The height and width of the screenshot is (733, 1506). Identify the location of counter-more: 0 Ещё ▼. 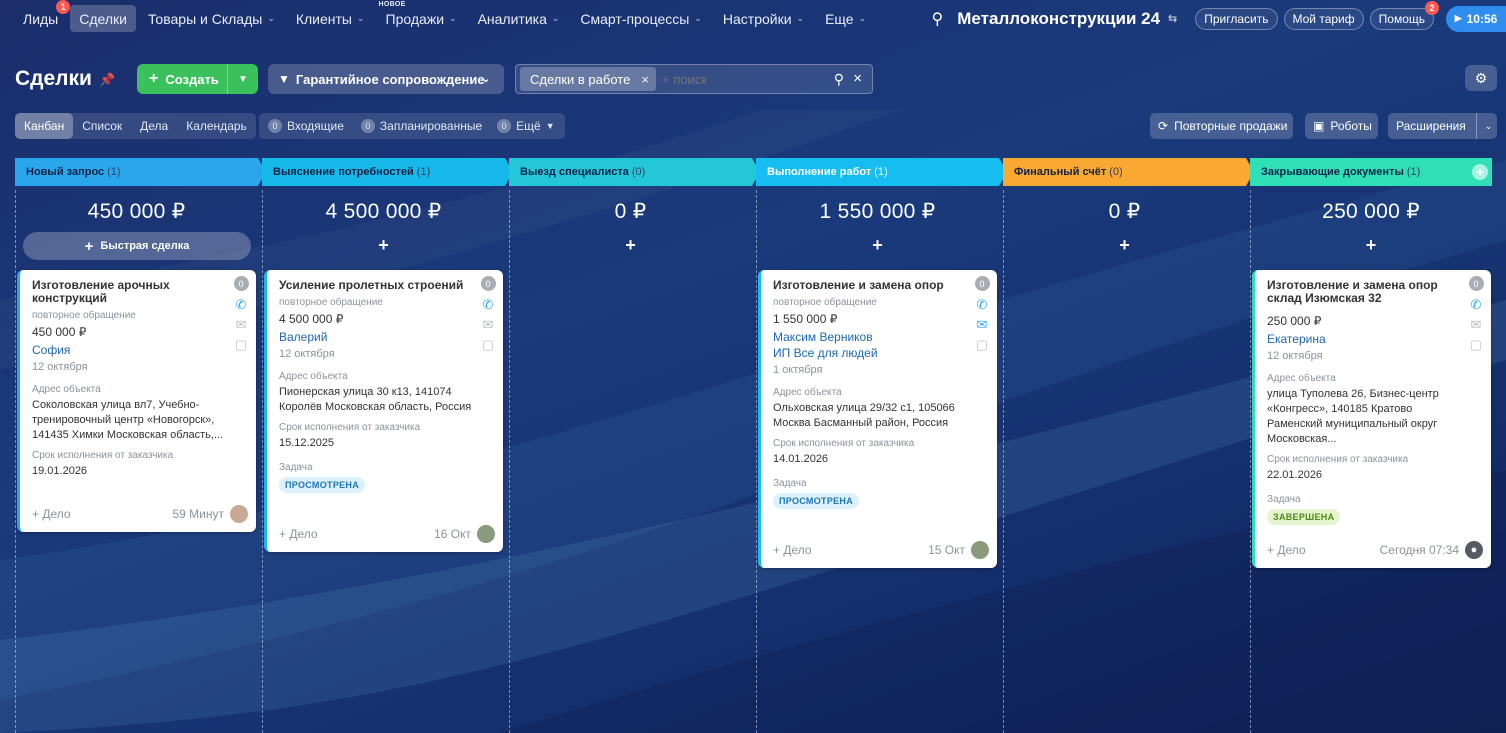
(526, 126).